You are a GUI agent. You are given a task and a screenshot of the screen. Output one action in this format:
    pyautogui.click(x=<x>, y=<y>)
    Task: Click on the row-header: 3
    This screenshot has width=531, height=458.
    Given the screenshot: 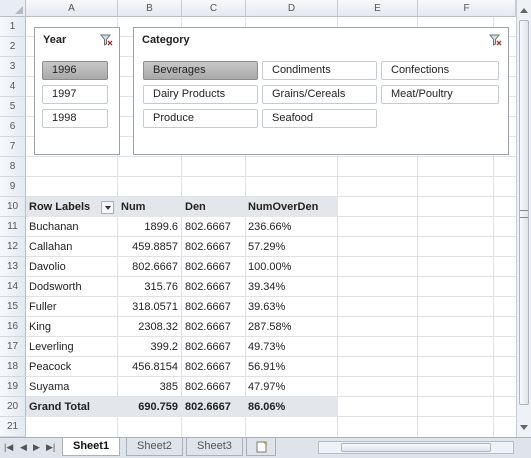 What is the action you would take?
    pyautogui.click(x=13, y=67)
    